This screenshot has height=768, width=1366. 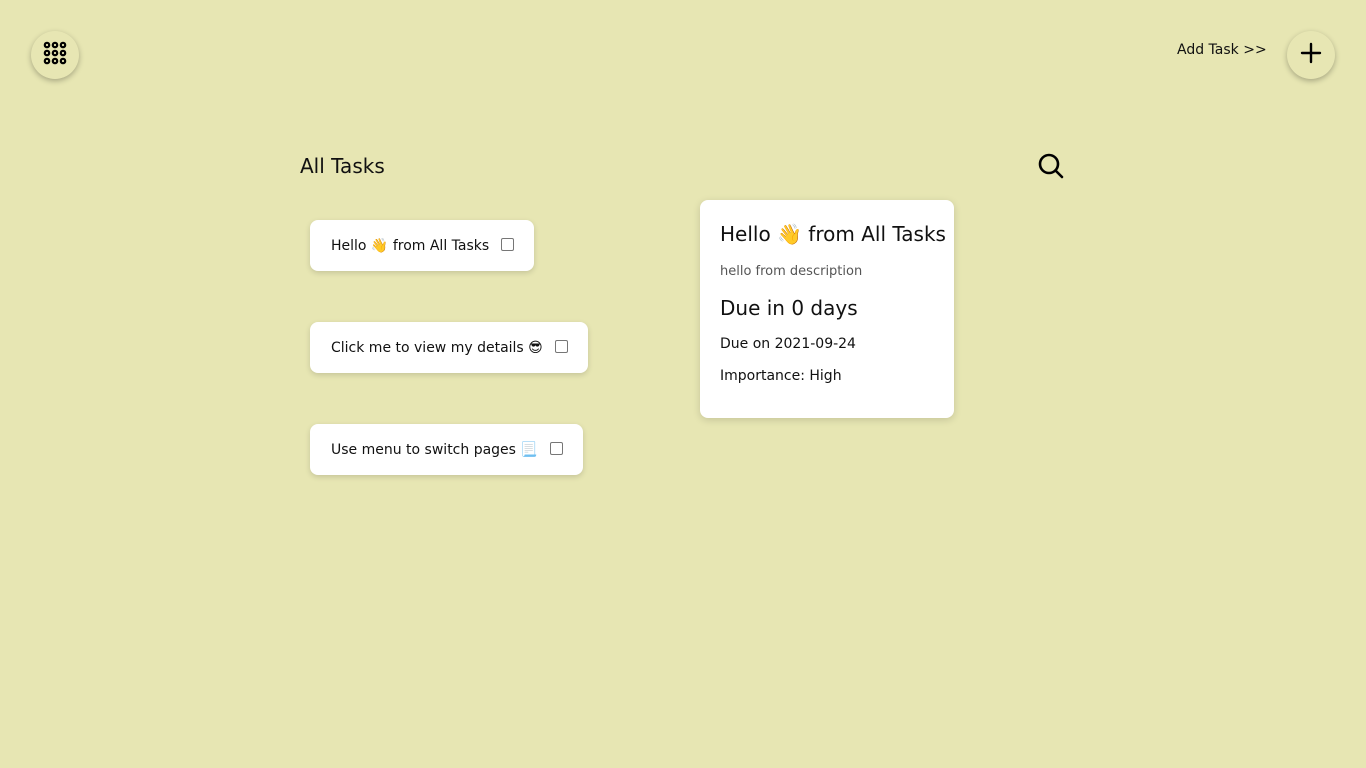 What do you see at coordinates (781, 376) in the screenshot?
I see `detail-importance: Importance: High` at bounding box center [781, 376].